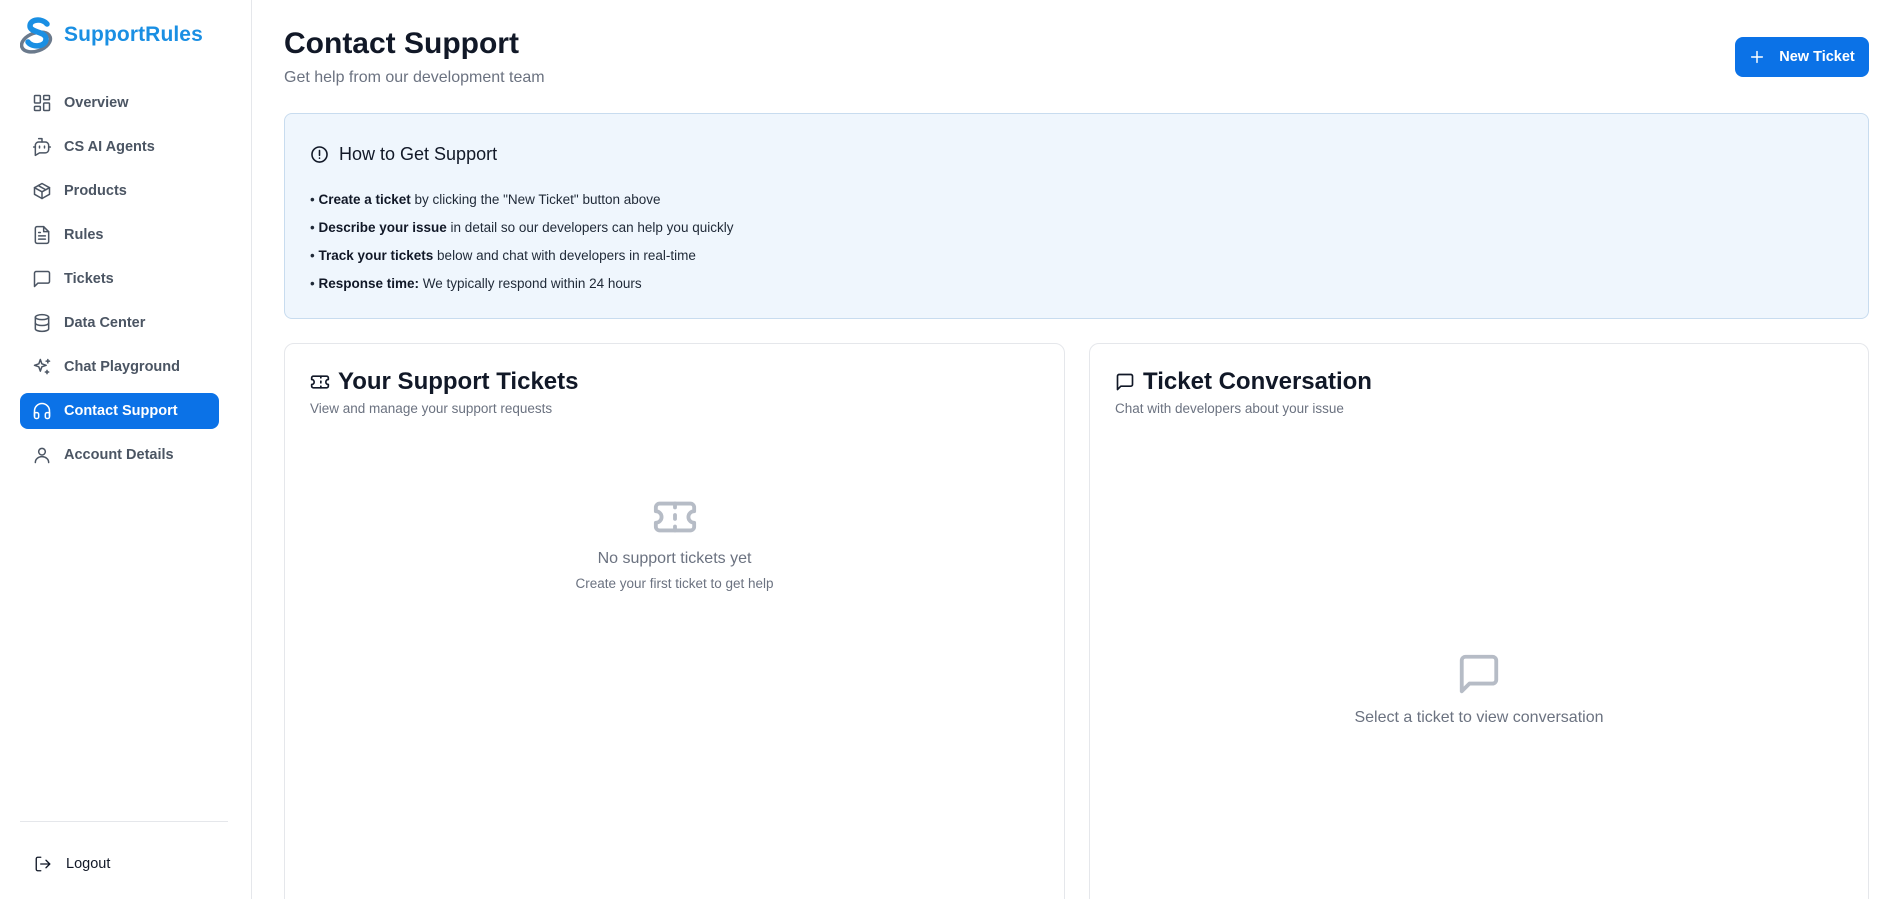 The height and width of the screenshot is (899, 1889). I want to click on sidebar-item-label: Products, so click(95, 191).